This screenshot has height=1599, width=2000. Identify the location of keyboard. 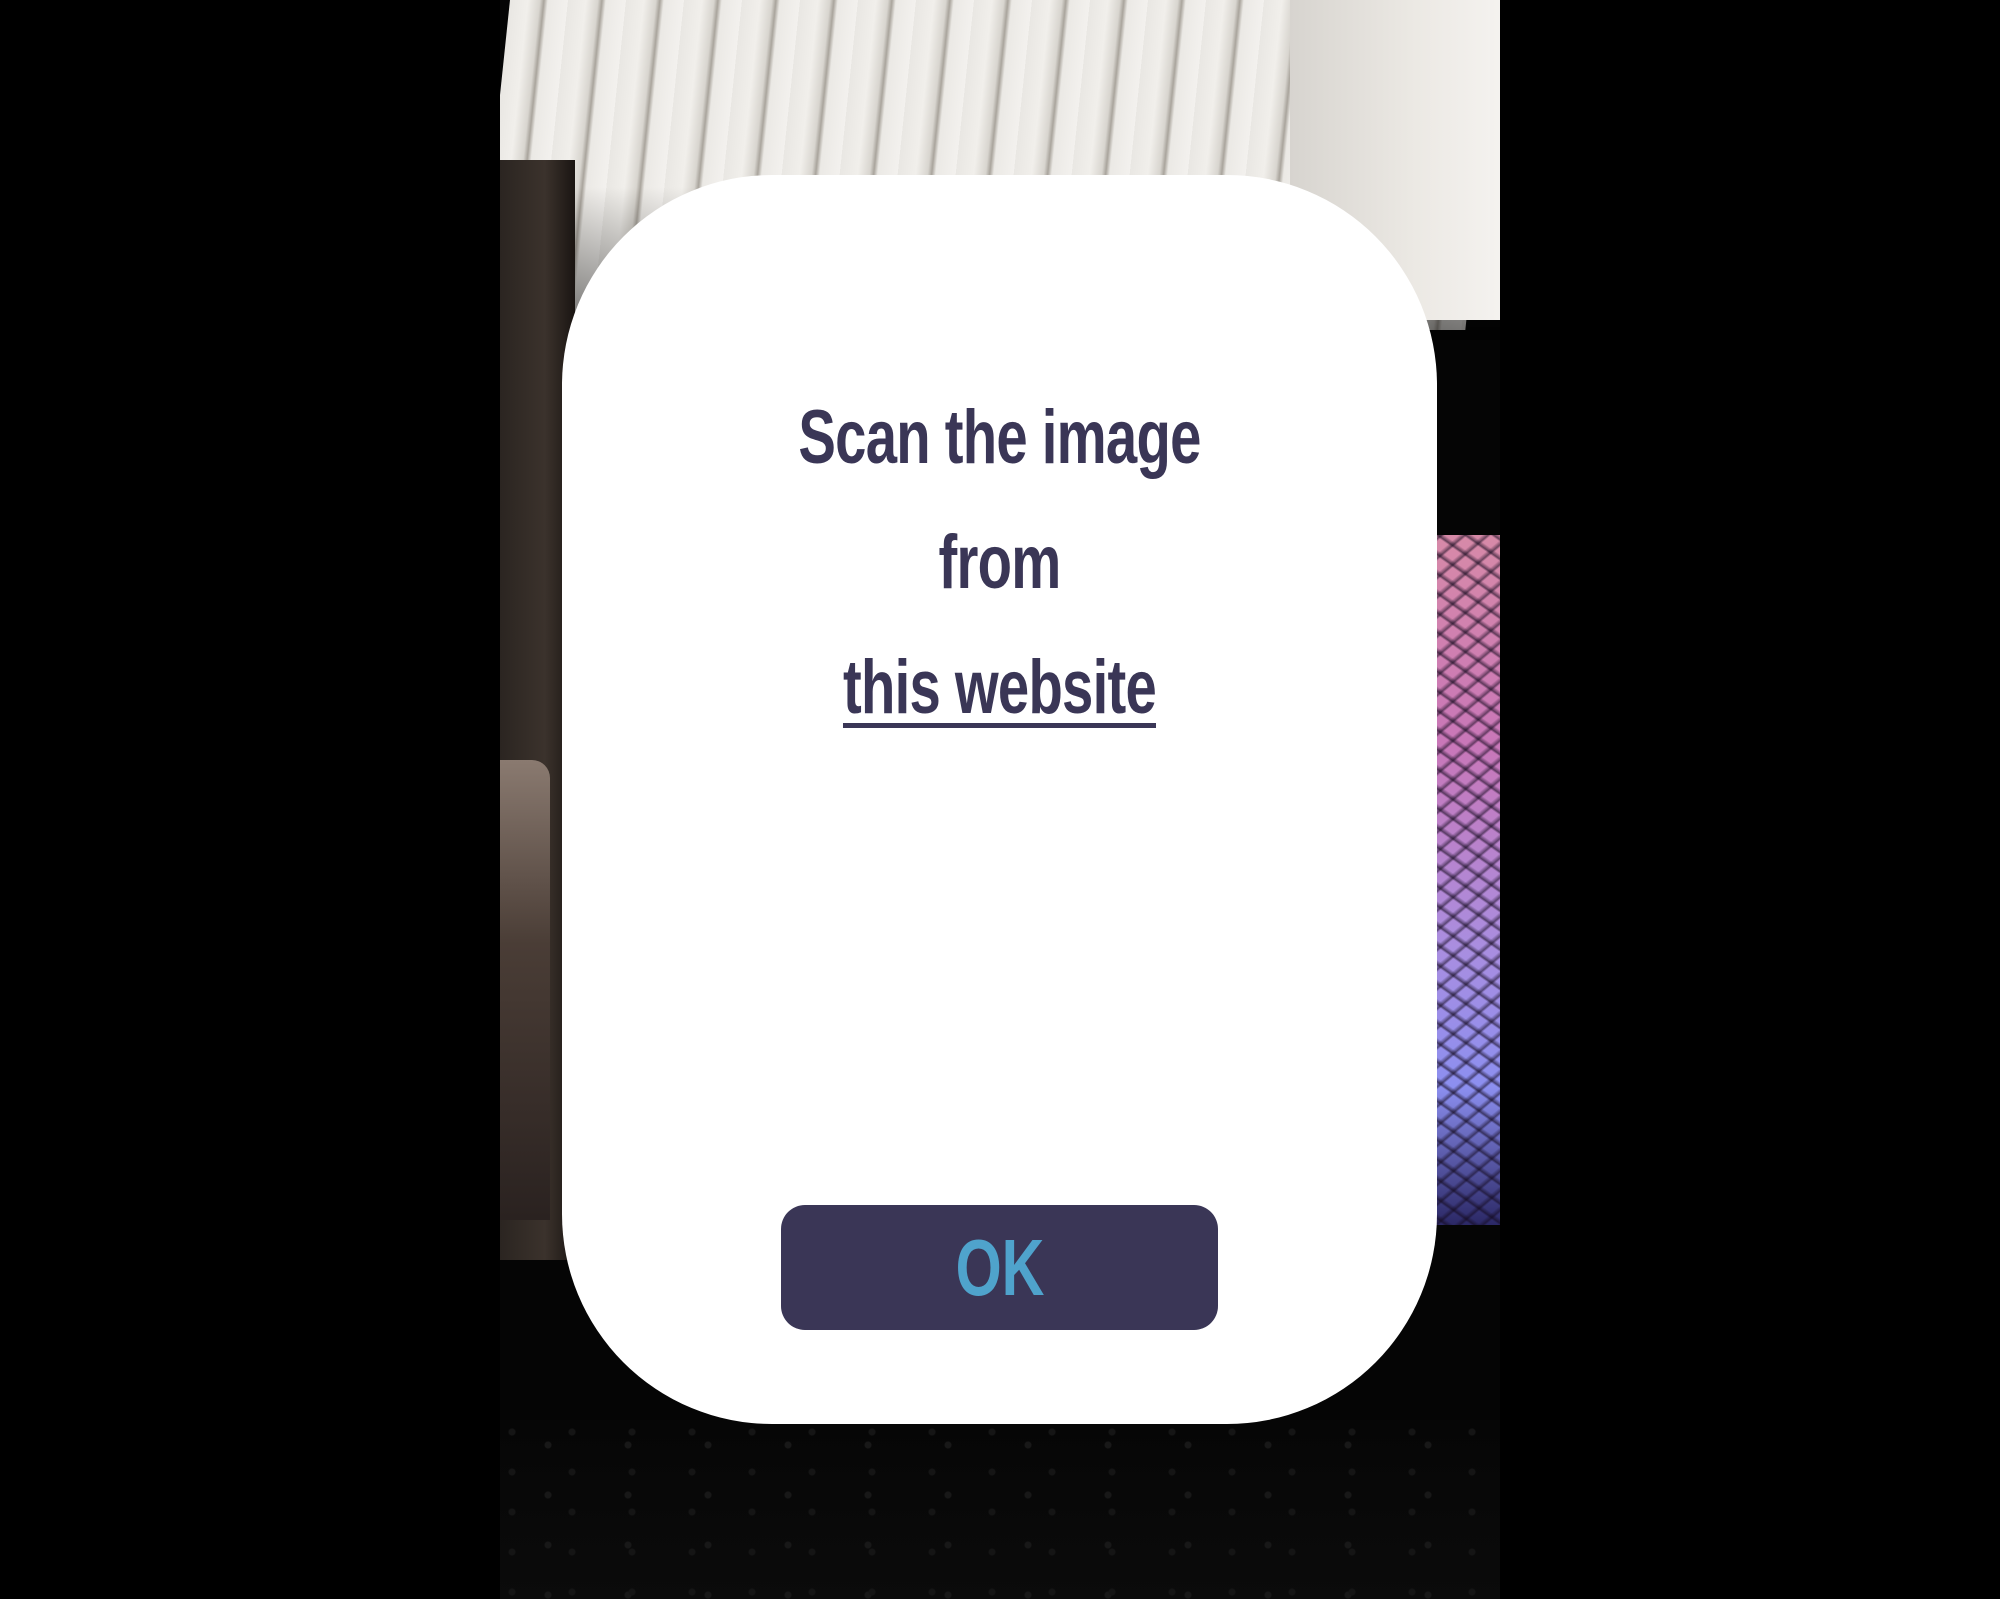
(1000, 1509).